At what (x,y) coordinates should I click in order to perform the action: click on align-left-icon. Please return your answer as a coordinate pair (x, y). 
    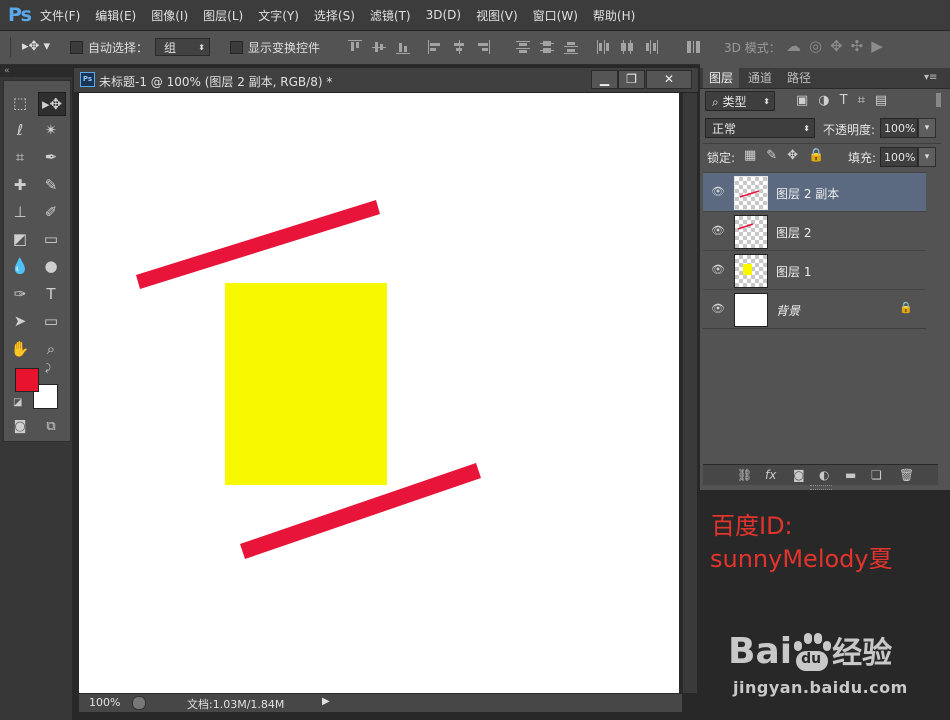
    Looking at the image, I should click on (435, 47).